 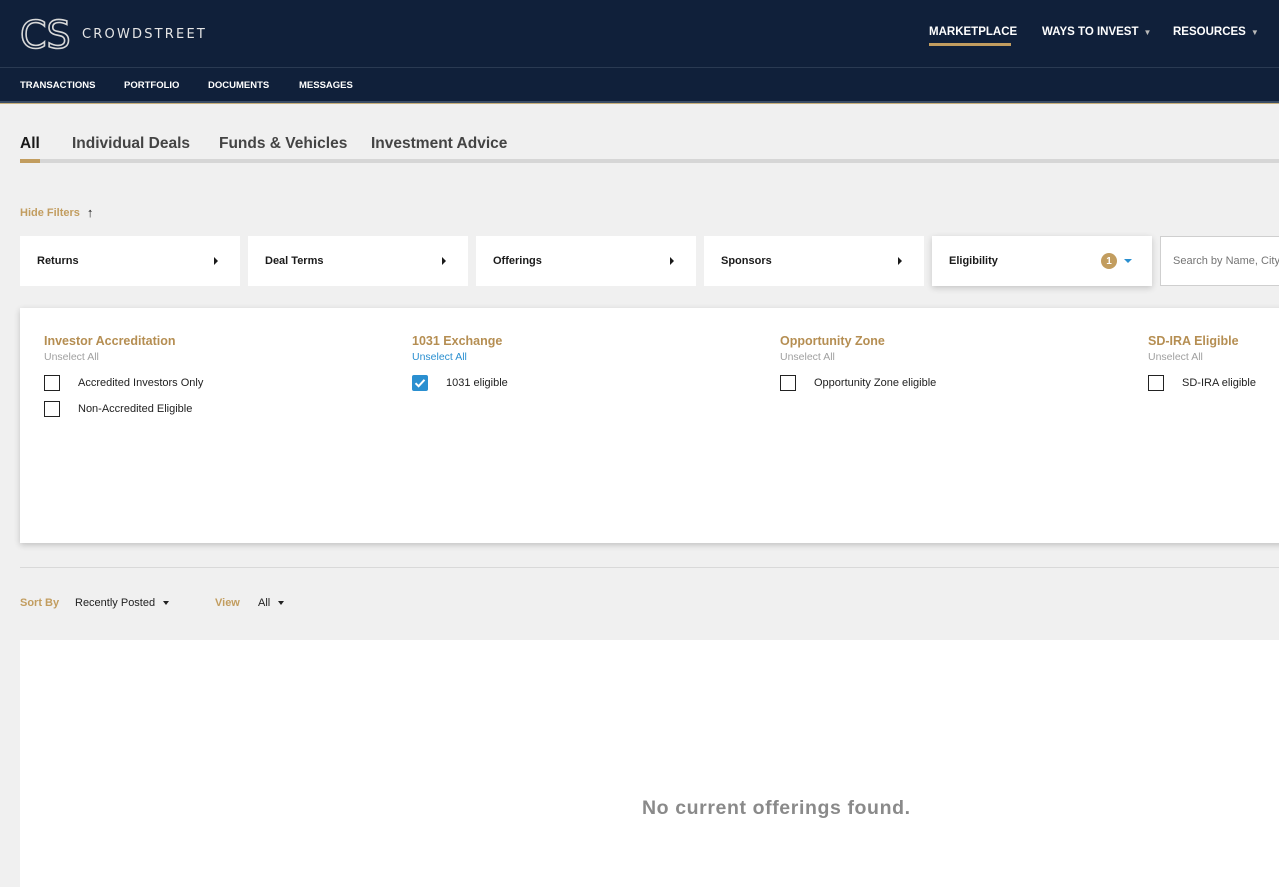 I want to click on filter-offerings: Offerings, so click(x=586, y=261).